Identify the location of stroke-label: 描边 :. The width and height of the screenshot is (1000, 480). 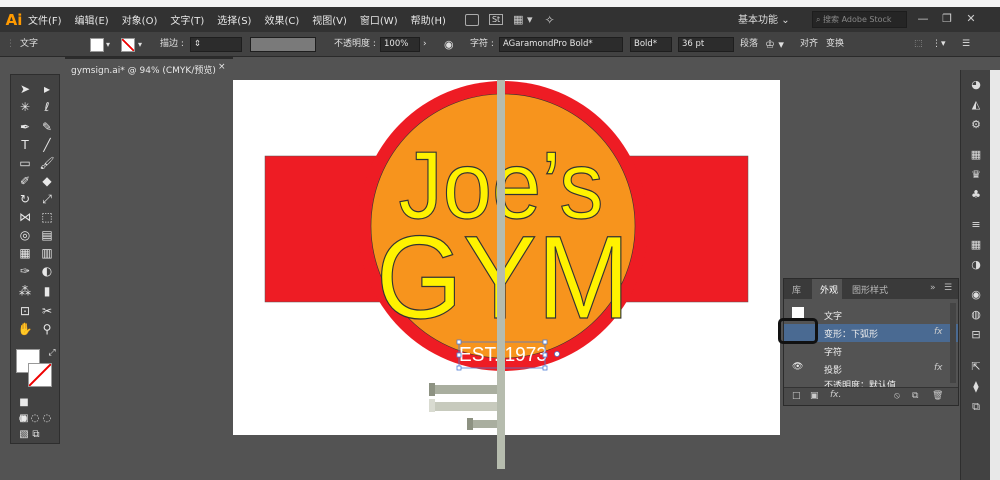
(172, 44).